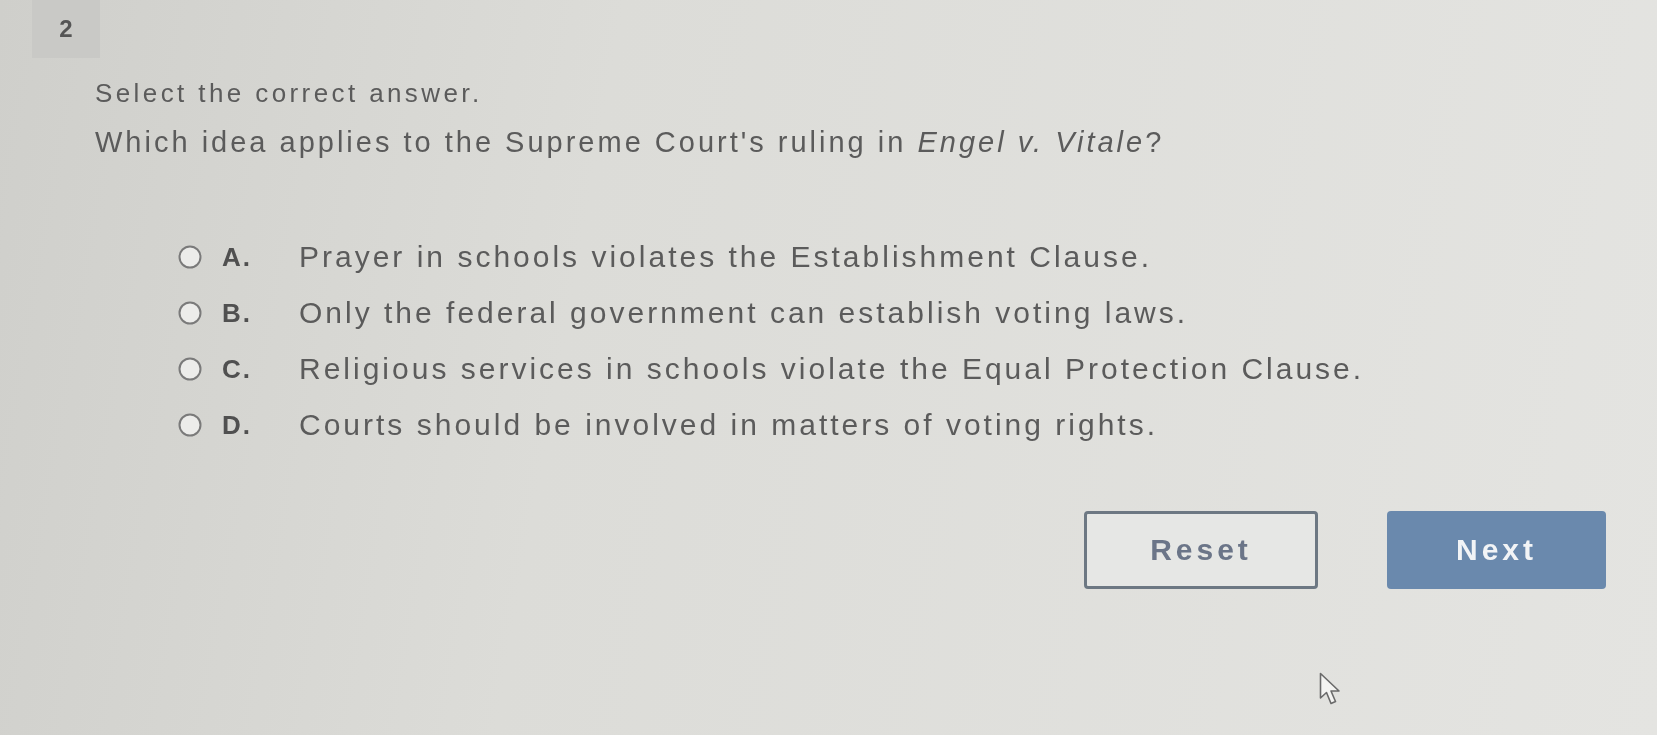  What do you see at coordinates (237, 424) in the screenshot?
I see `option-letter: D.` at bounding box center [237, 424].